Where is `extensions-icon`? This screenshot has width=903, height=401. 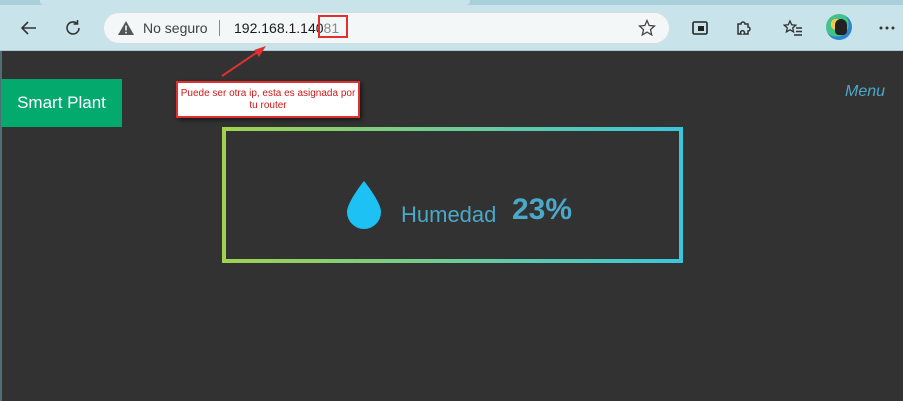 extensions-icon is located at coordinates (744, 28).